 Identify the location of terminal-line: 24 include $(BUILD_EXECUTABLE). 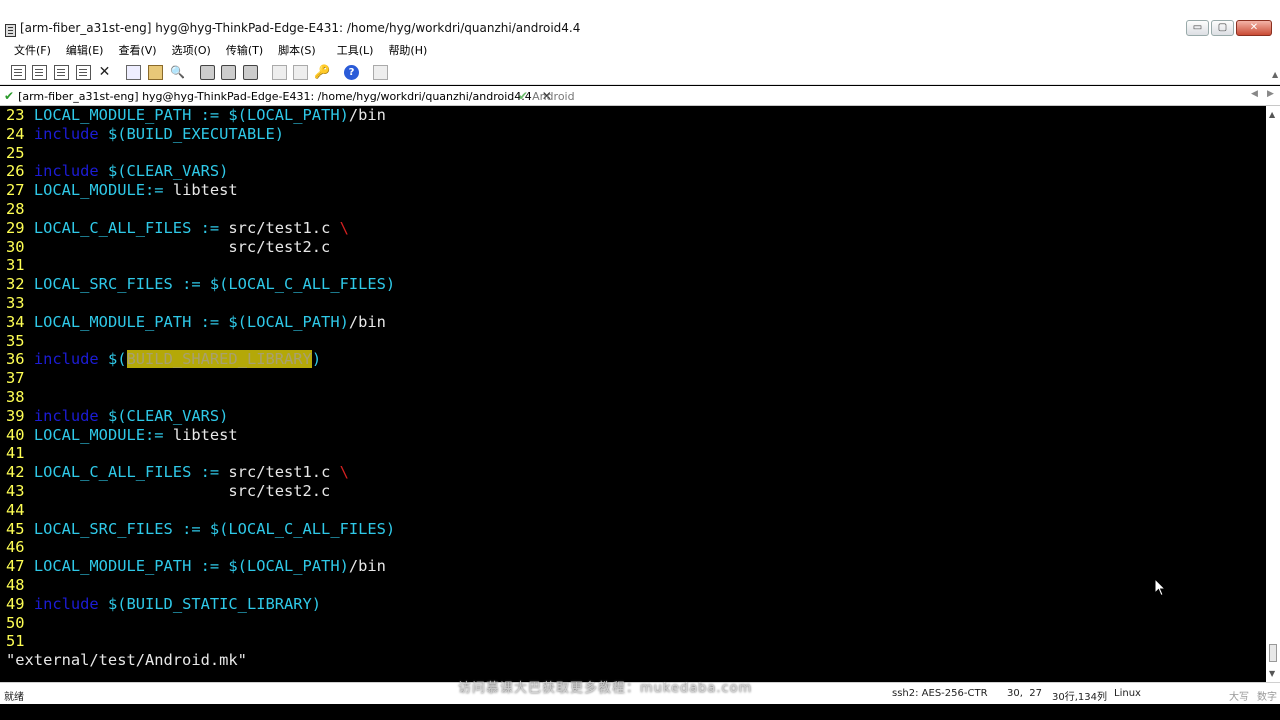
(145, 134).